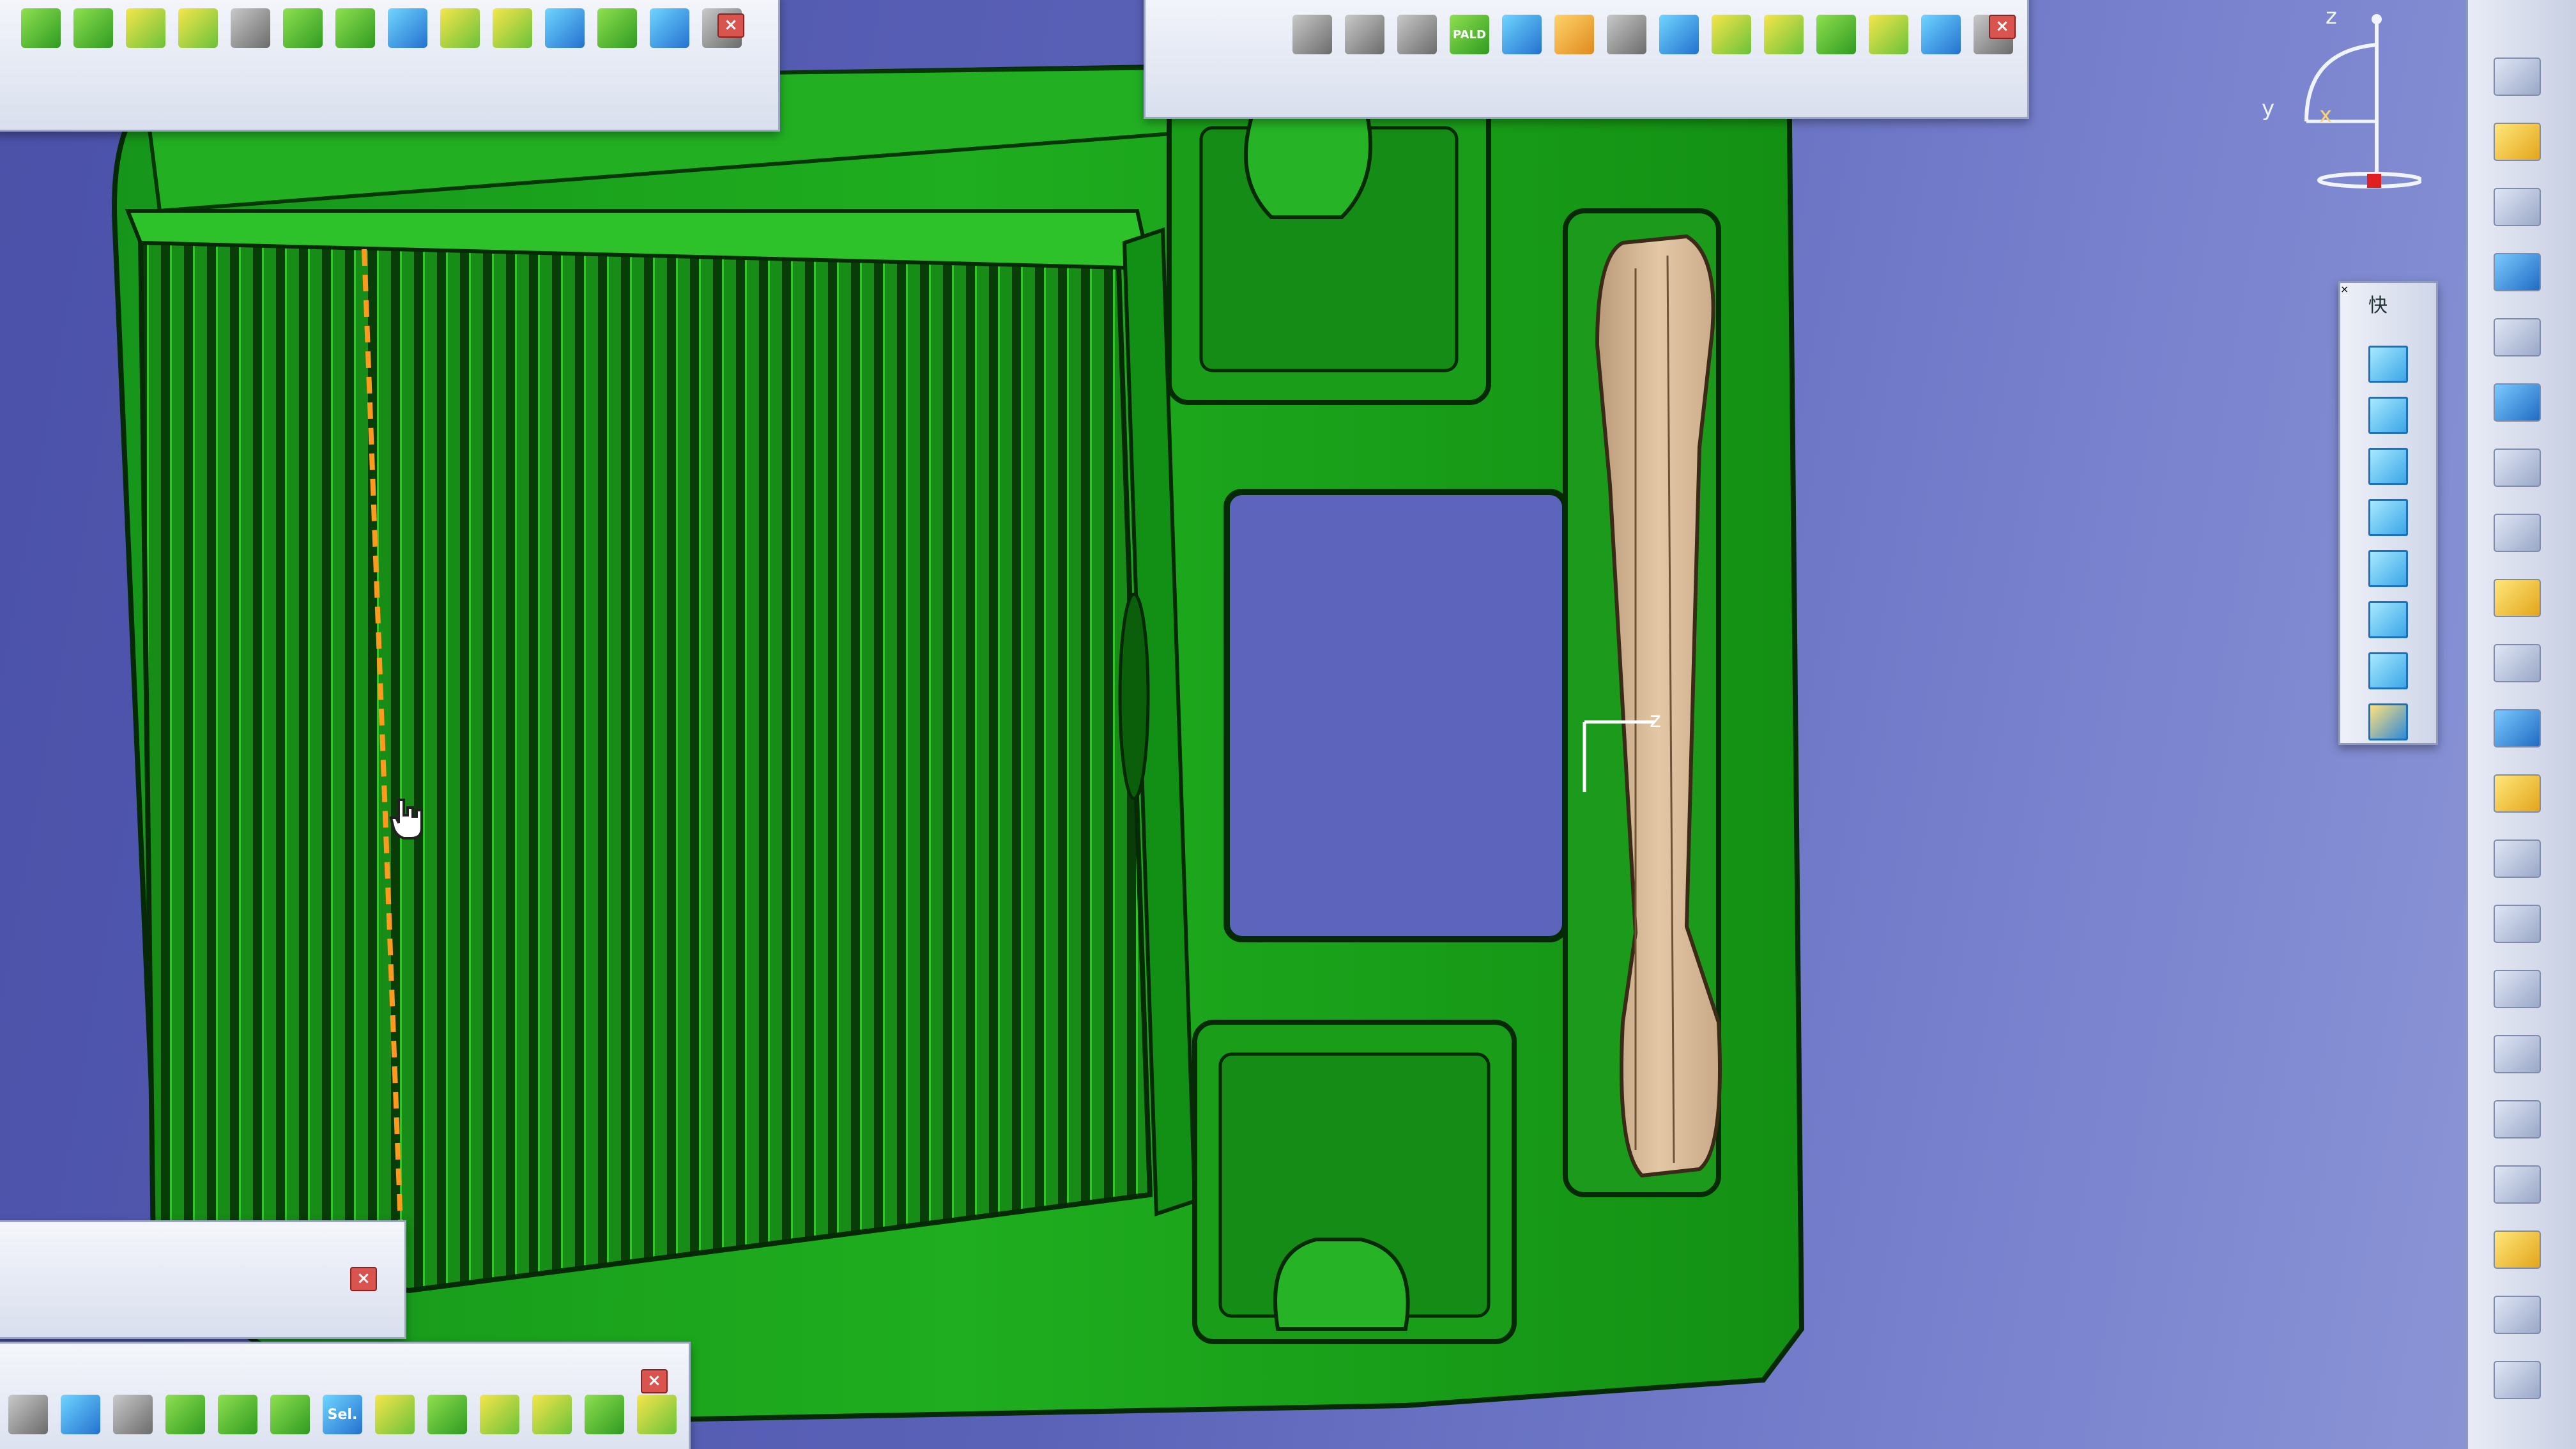  I want to click on rib-icon, so click(2517, 598).